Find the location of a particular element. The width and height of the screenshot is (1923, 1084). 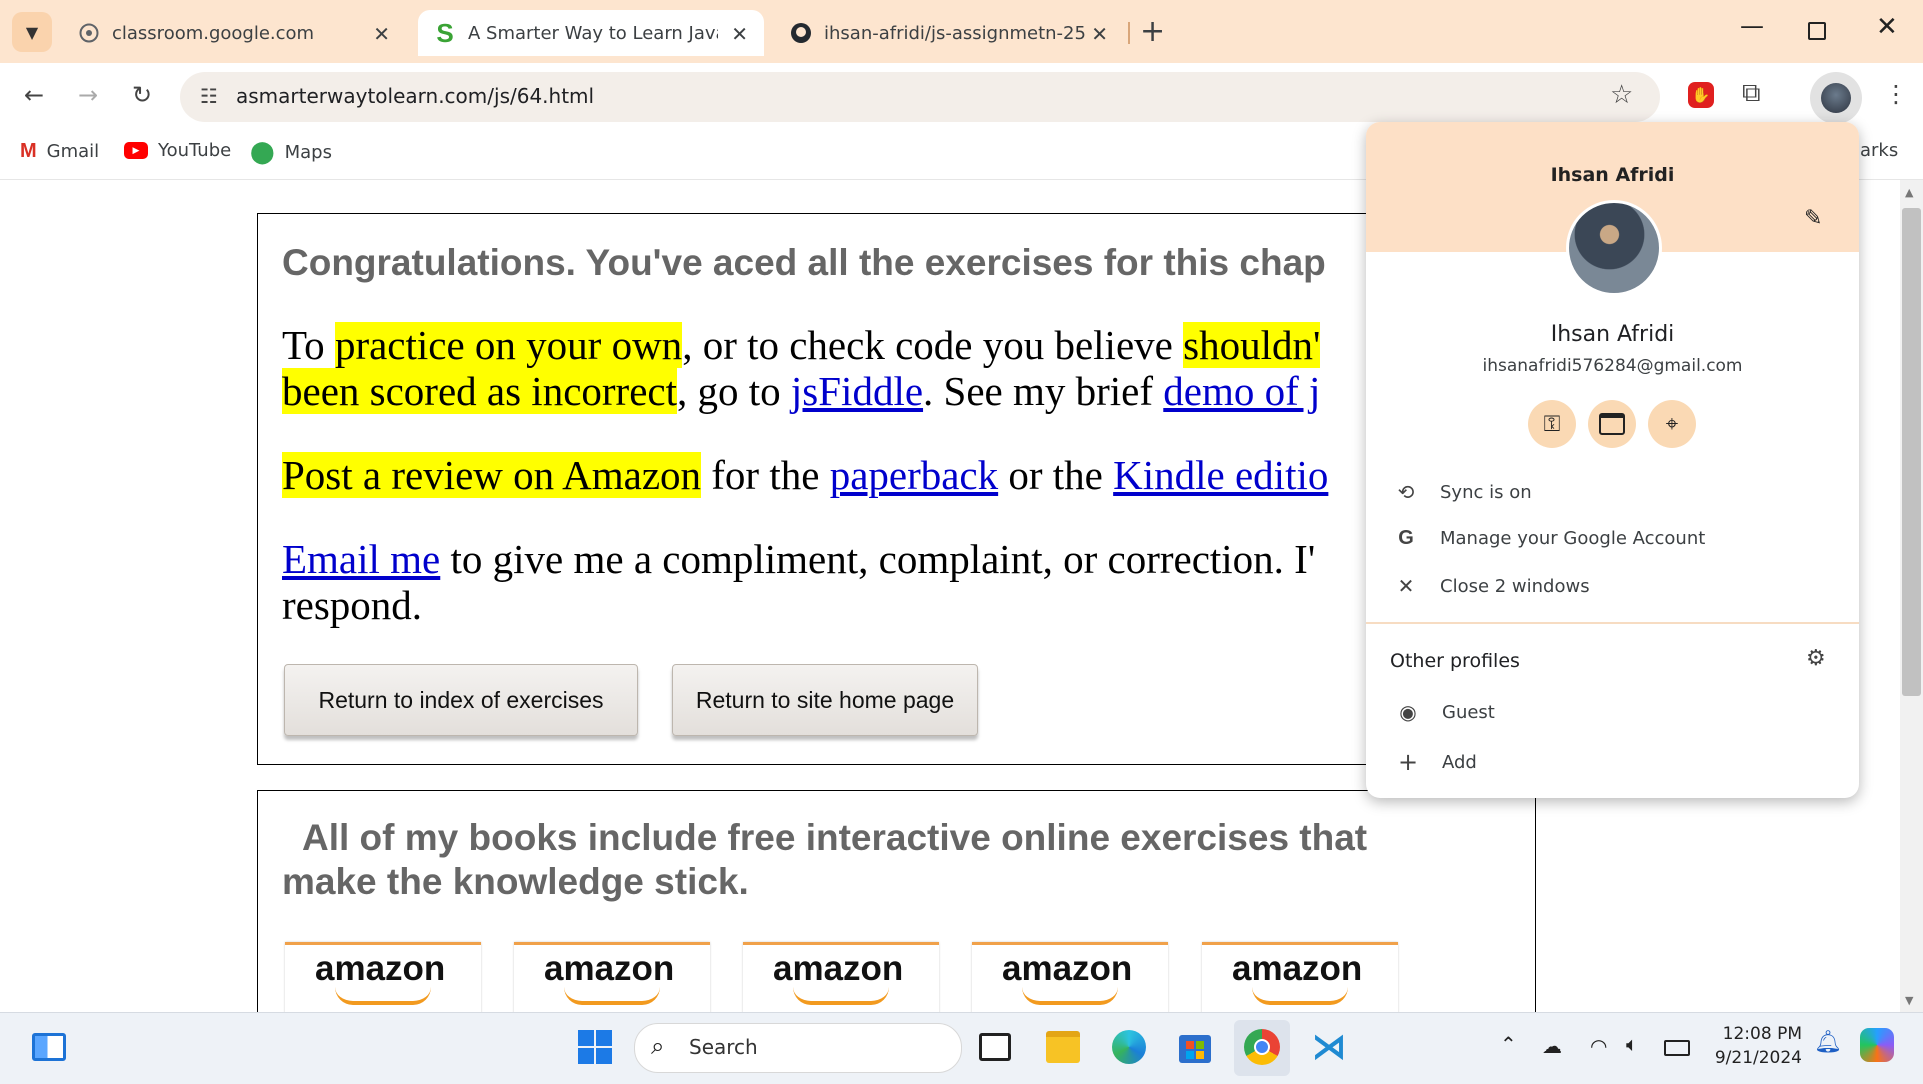

bookmark-label: Gmail is located at coordinates (73, 151).